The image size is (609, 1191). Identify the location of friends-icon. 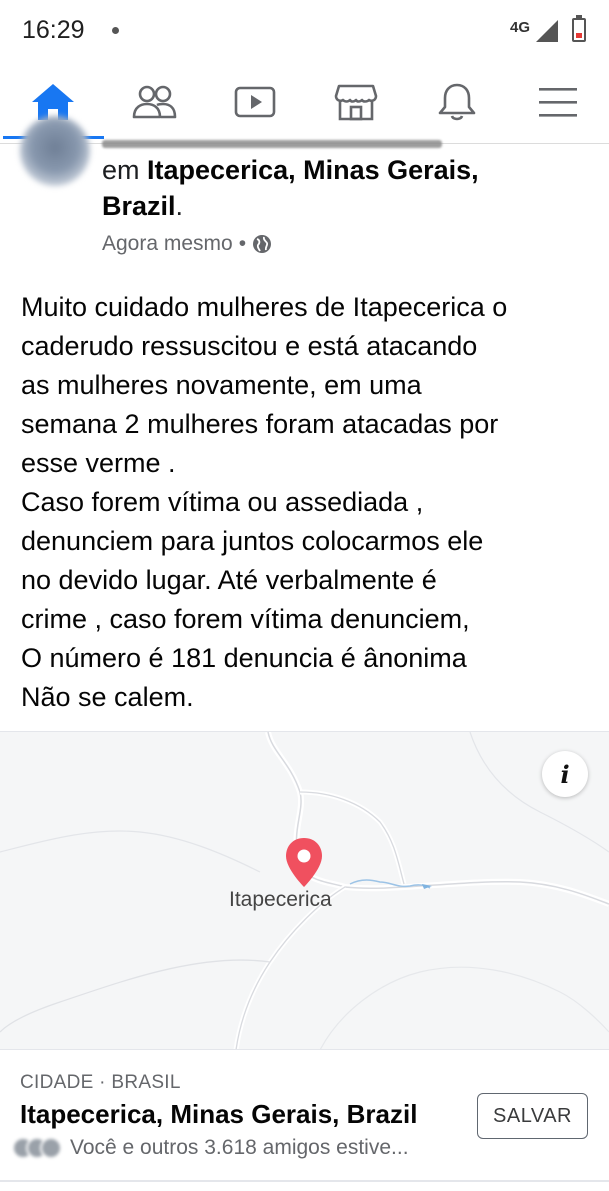
(154, 102).